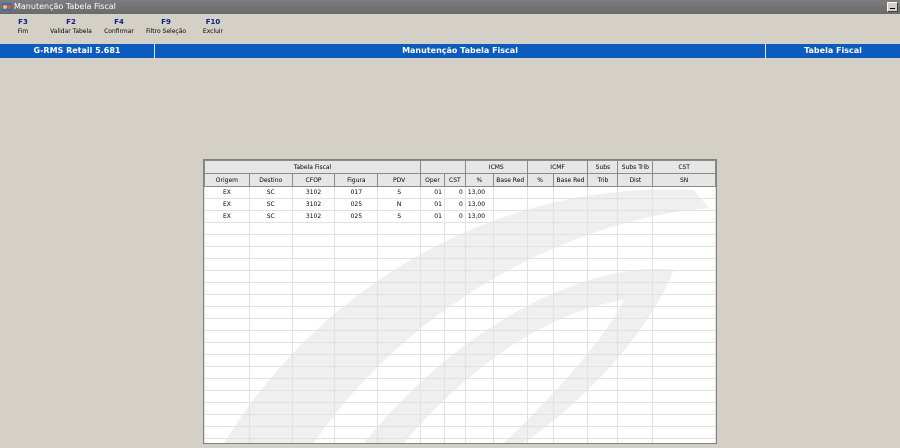 Image resolution: width=900 pixels, height=448 pixels. Describe the element at coordinates (270, 180) in the screenshot. I see `column-header: Destino` at that location.